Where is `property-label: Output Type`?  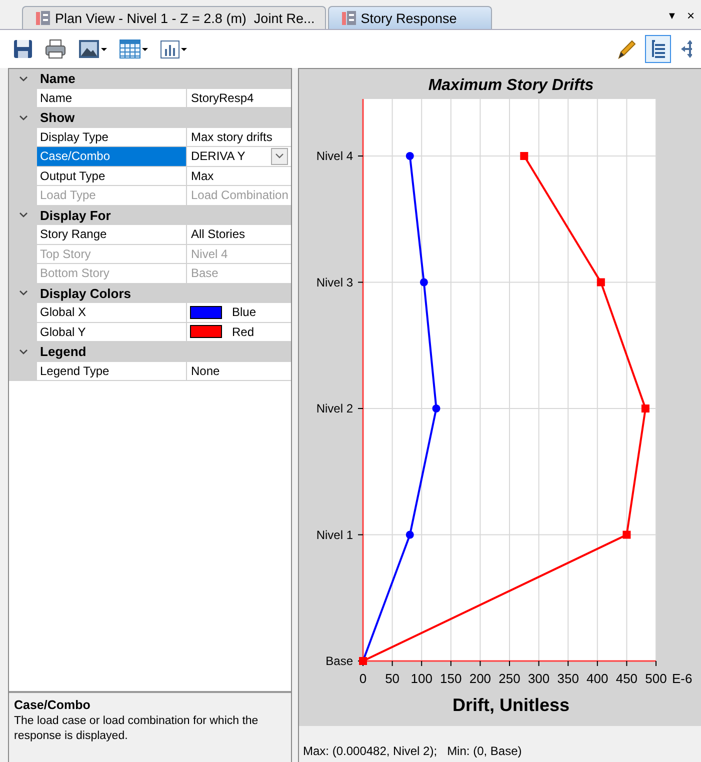
property-label: Output Type is located at coordinates (112, 176).